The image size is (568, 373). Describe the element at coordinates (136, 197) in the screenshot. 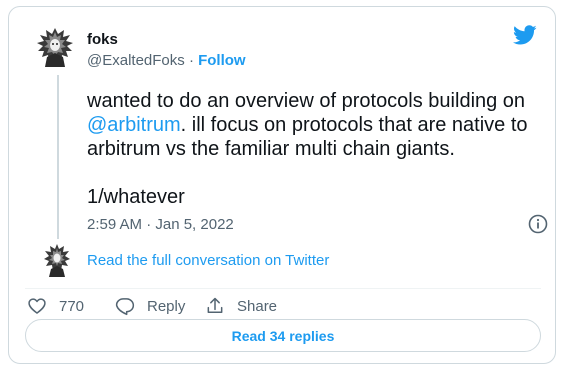

I see `tweet-paragraph-2: 1/whatever` at that location.